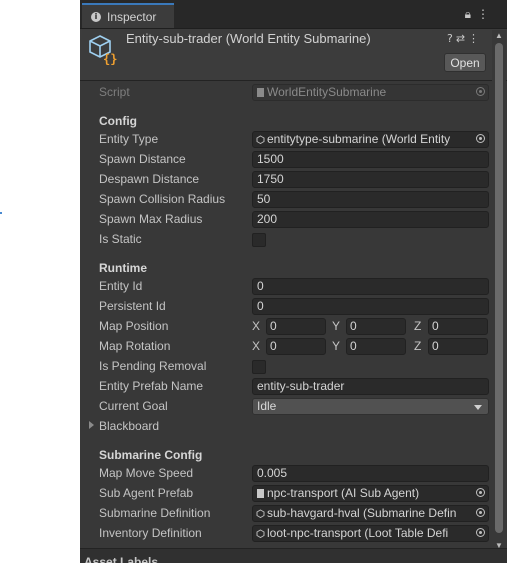 This screenshot has height=563, width=507. I want to click on spawn-max-radius-input: 200, so click(370, 219).